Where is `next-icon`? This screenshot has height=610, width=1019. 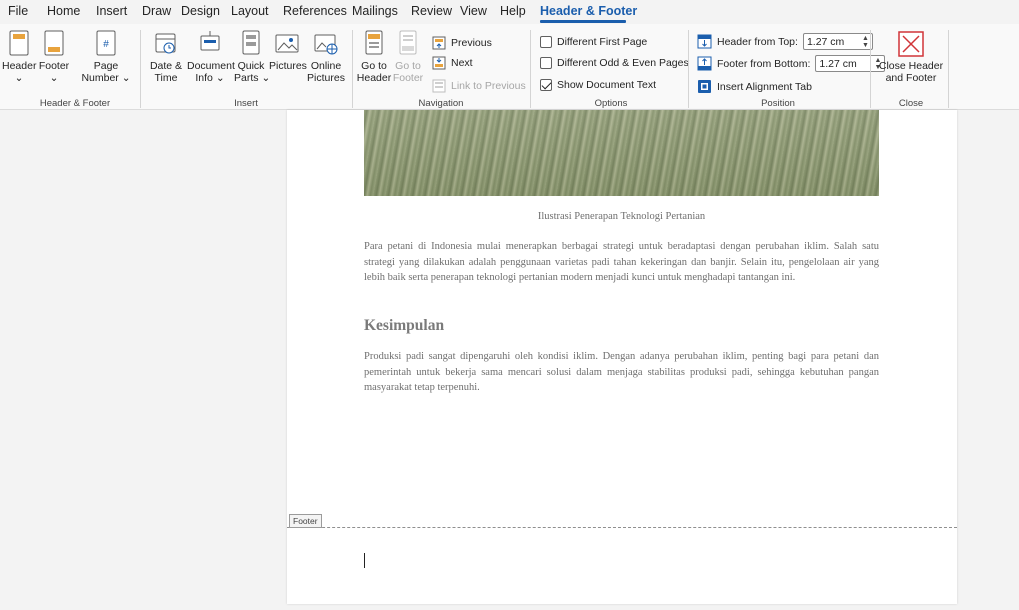 next-icon is located at coordinates (439, 63).